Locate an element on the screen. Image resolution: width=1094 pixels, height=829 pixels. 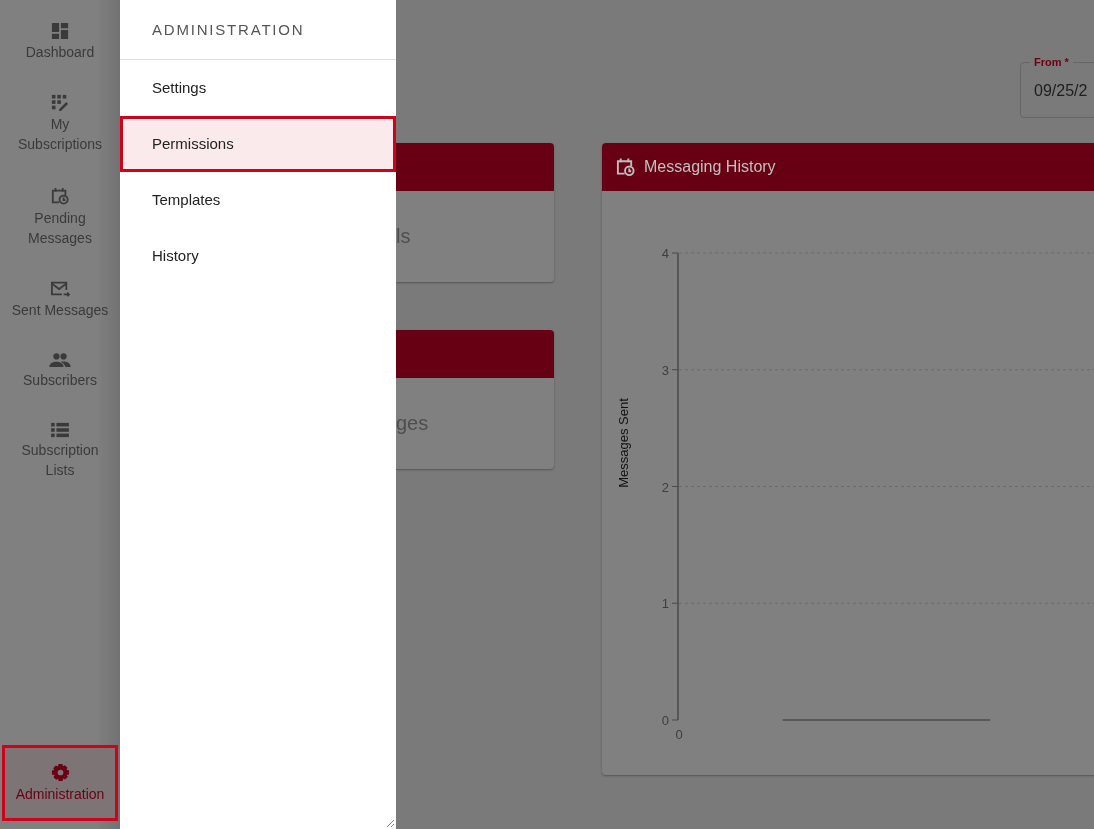
sidebar-item: Dashboard is located at coordinates (60, 42).